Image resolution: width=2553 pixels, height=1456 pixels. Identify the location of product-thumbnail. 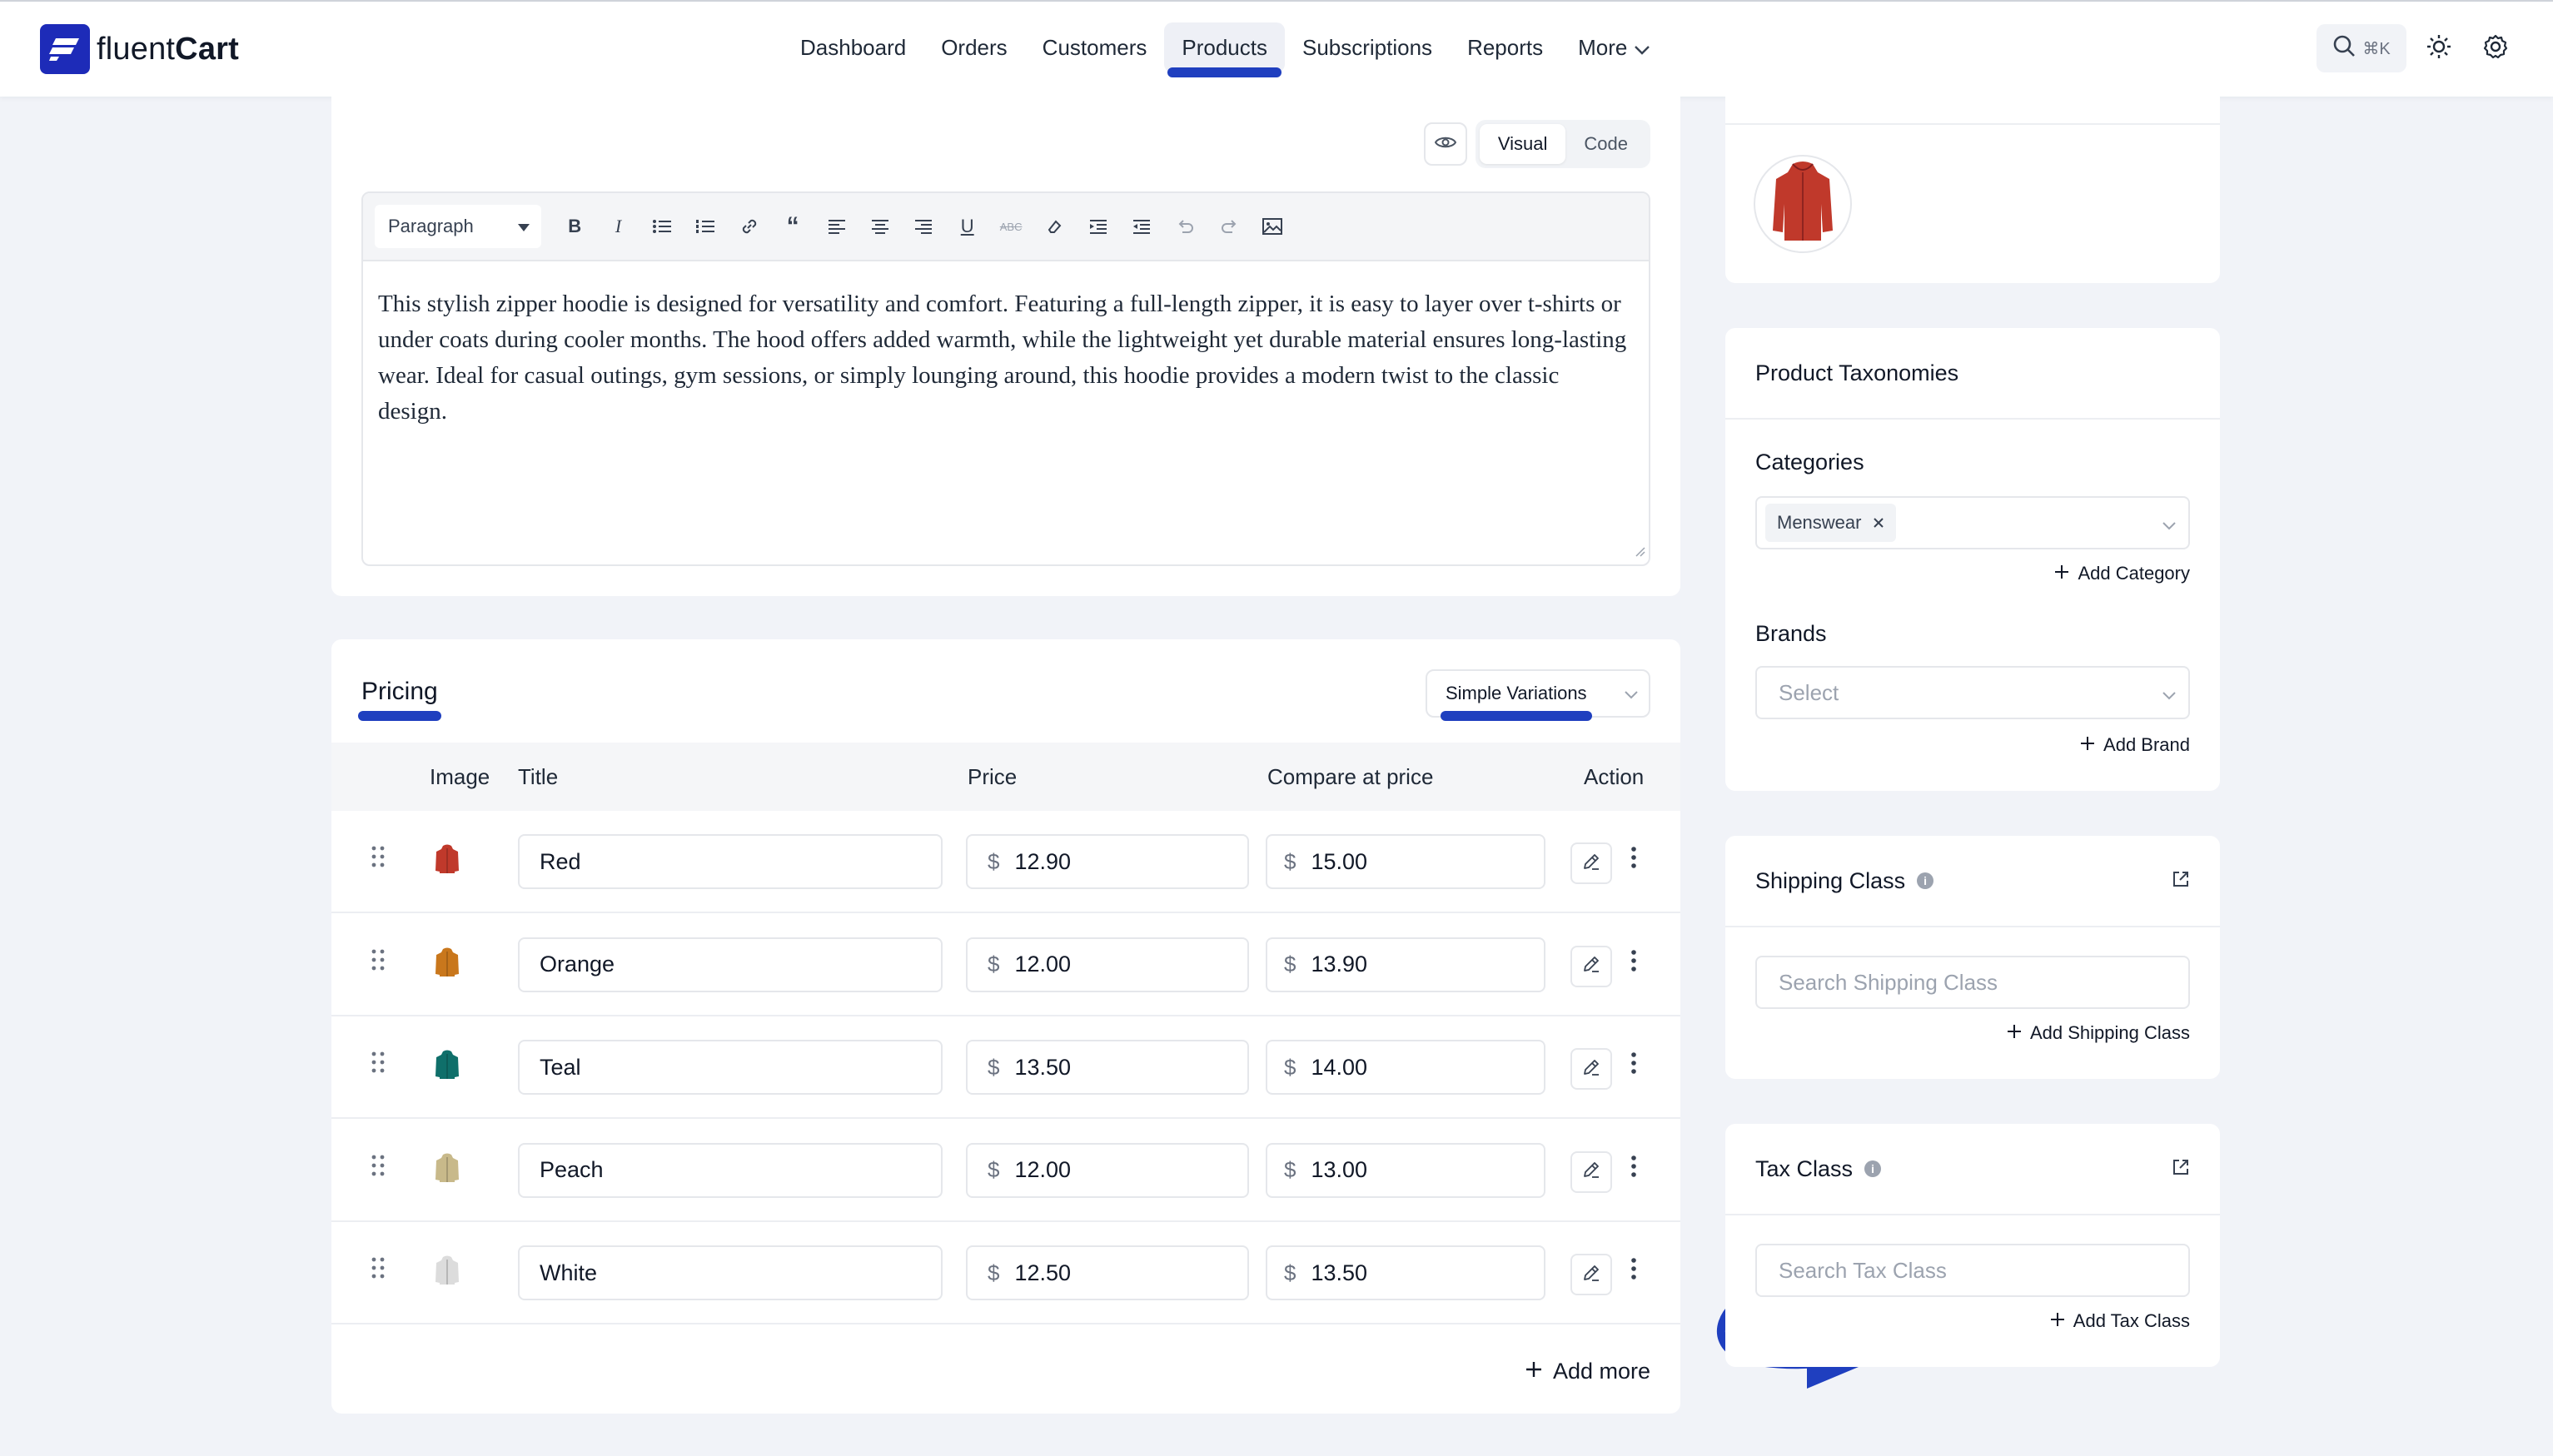
(1803, 204).